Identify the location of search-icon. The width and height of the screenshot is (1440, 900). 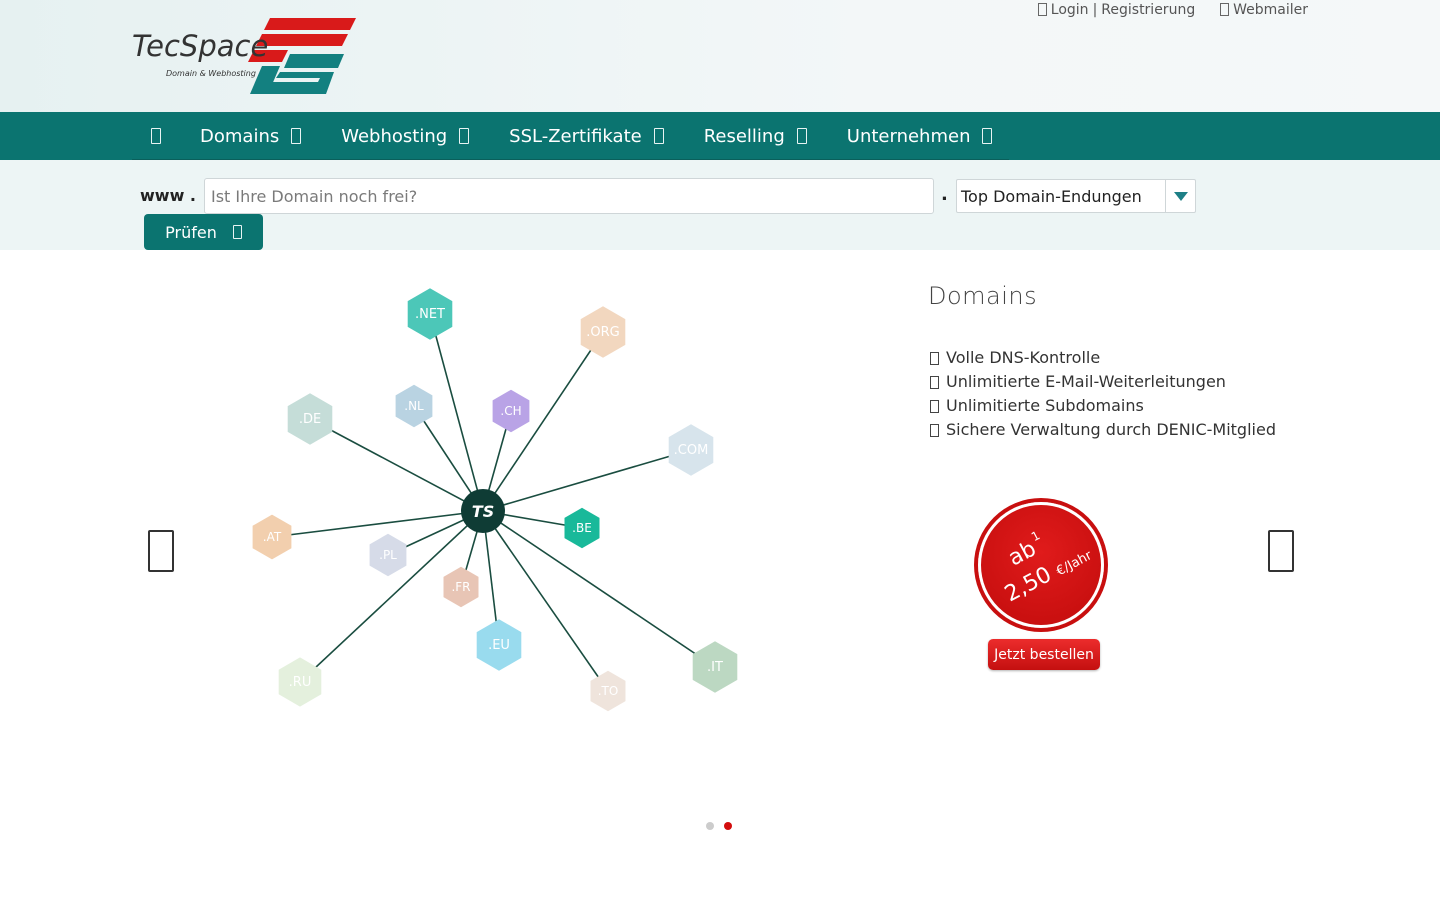
(237, 232).